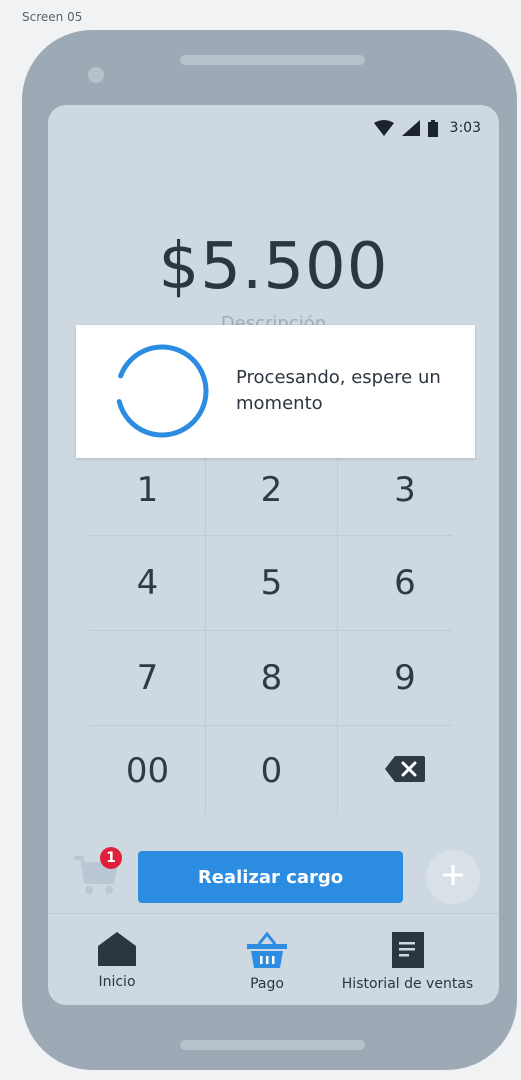  What do you see at coordinates (117, 982) in the screenshot?
I see `nav-label-inicio: Inicio` at bounding box center [117, 982].